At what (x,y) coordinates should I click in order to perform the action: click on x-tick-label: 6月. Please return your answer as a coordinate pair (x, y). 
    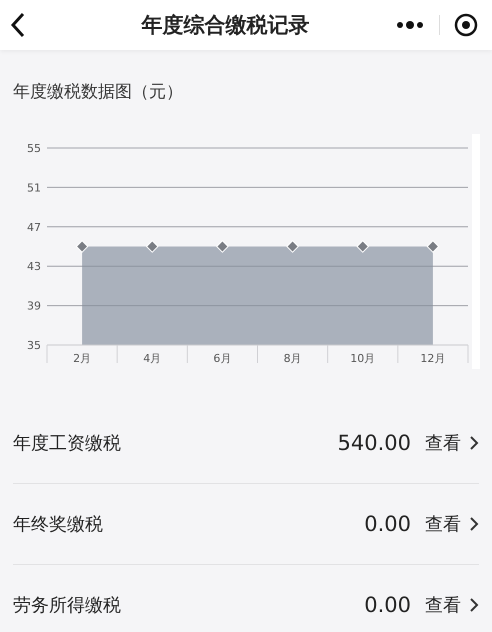
    Looking at the image, I should click on (222, 358).